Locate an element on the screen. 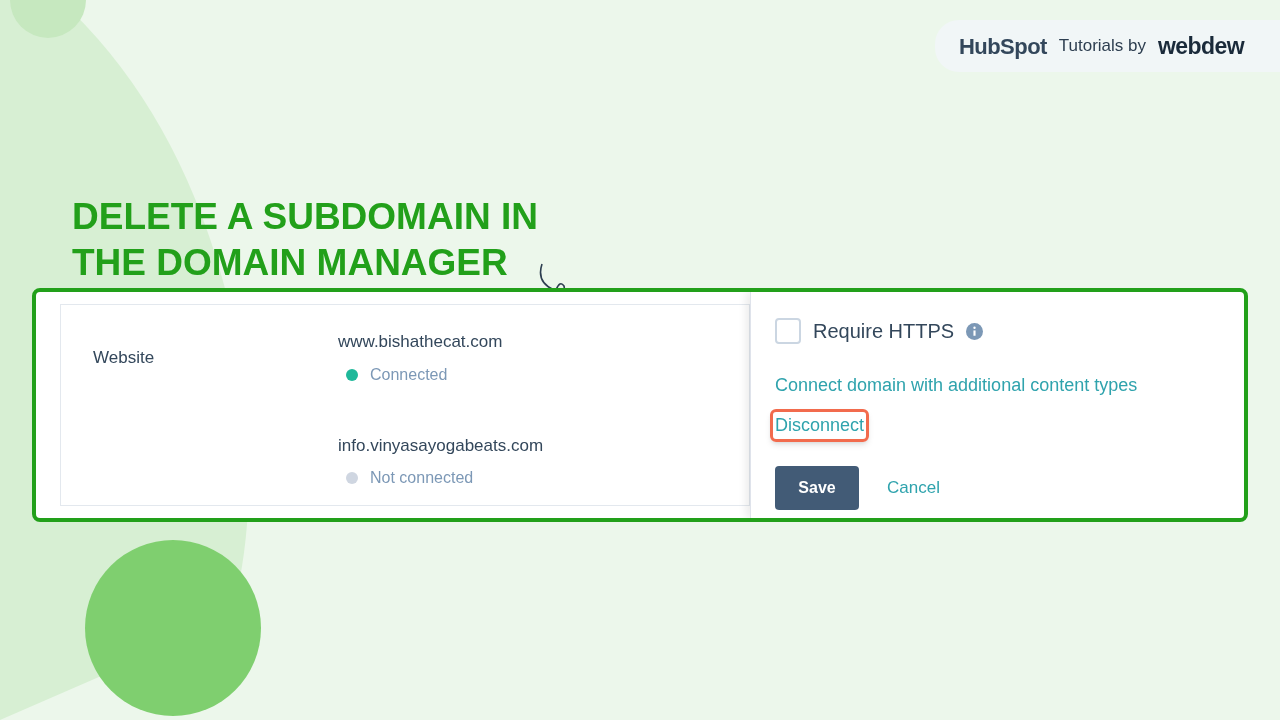 This screenshot has width=1280, height=720. title-line: DELETE A SUBDOMAIN IN is located at coordinates (305, 217).